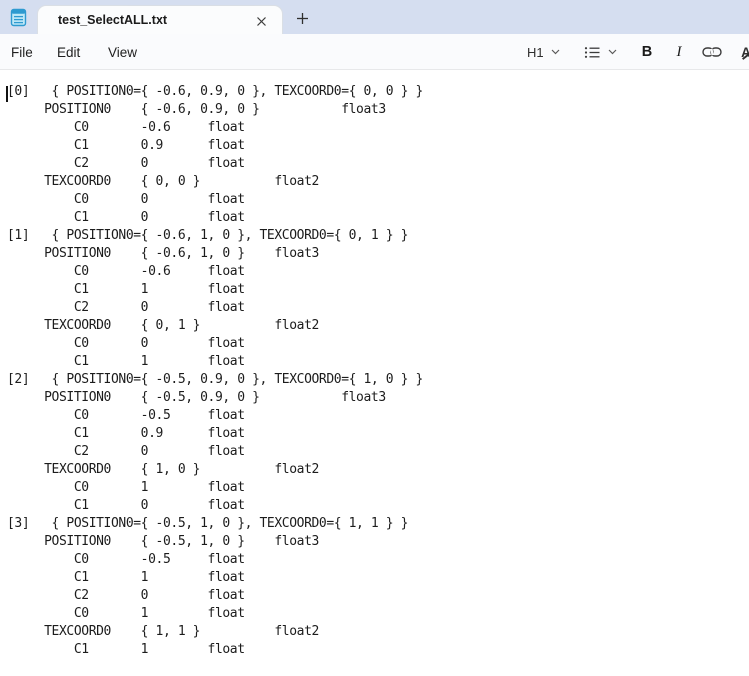 The image size is (749, 676). I want to click on link-icon, so click(712, 52).